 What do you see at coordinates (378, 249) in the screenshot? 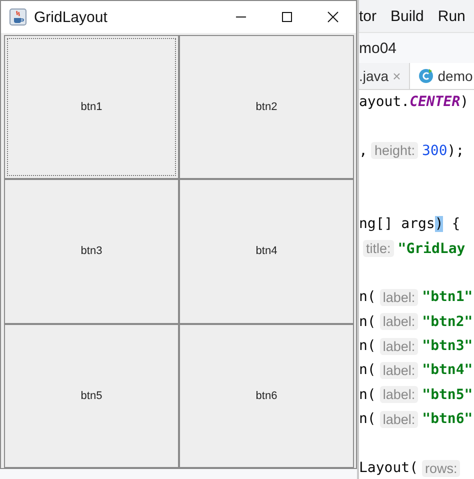
I see `parameter-hint: title:` at bounding box center [378, 249].